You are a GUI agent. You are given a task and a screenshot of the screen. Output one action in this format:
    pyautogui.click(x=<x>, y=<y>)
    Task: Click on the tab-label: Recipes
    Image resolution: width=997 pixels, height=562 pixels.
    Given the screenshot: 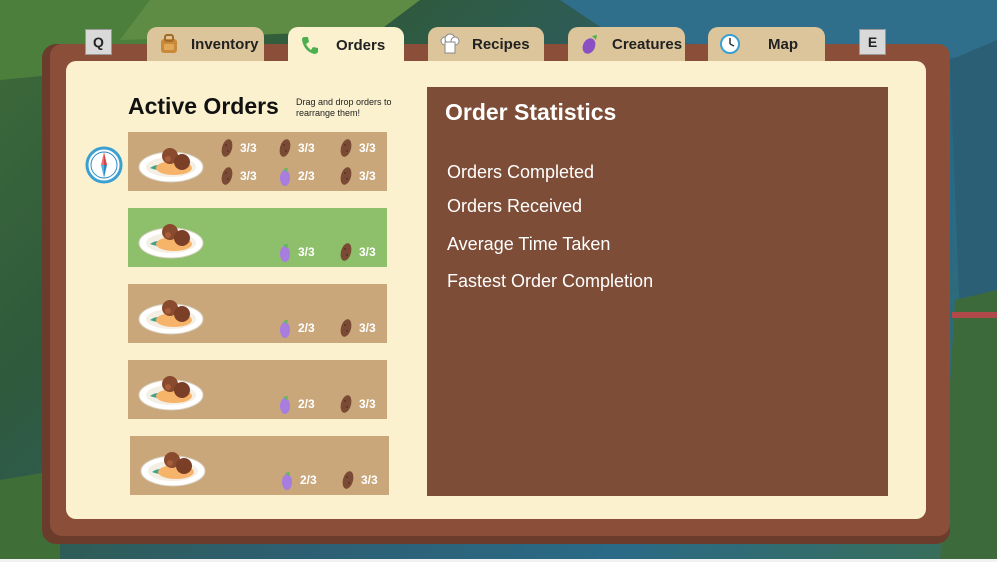 What is the action you would take?
    pyautogui.click(x=501, y=44)
    